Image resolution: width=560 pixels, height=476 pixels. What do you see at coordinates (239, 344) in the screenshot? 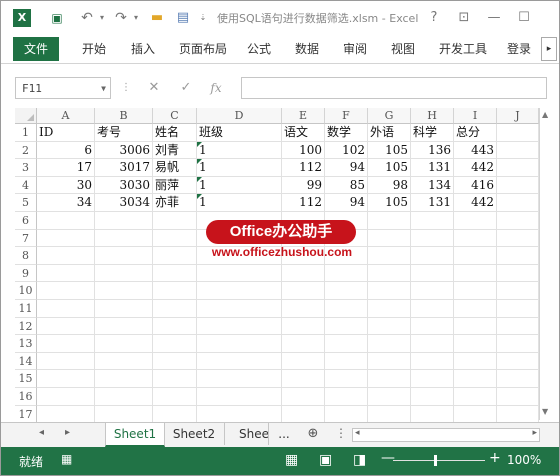
I see `cell-d13` at bounding box center [239, 344].